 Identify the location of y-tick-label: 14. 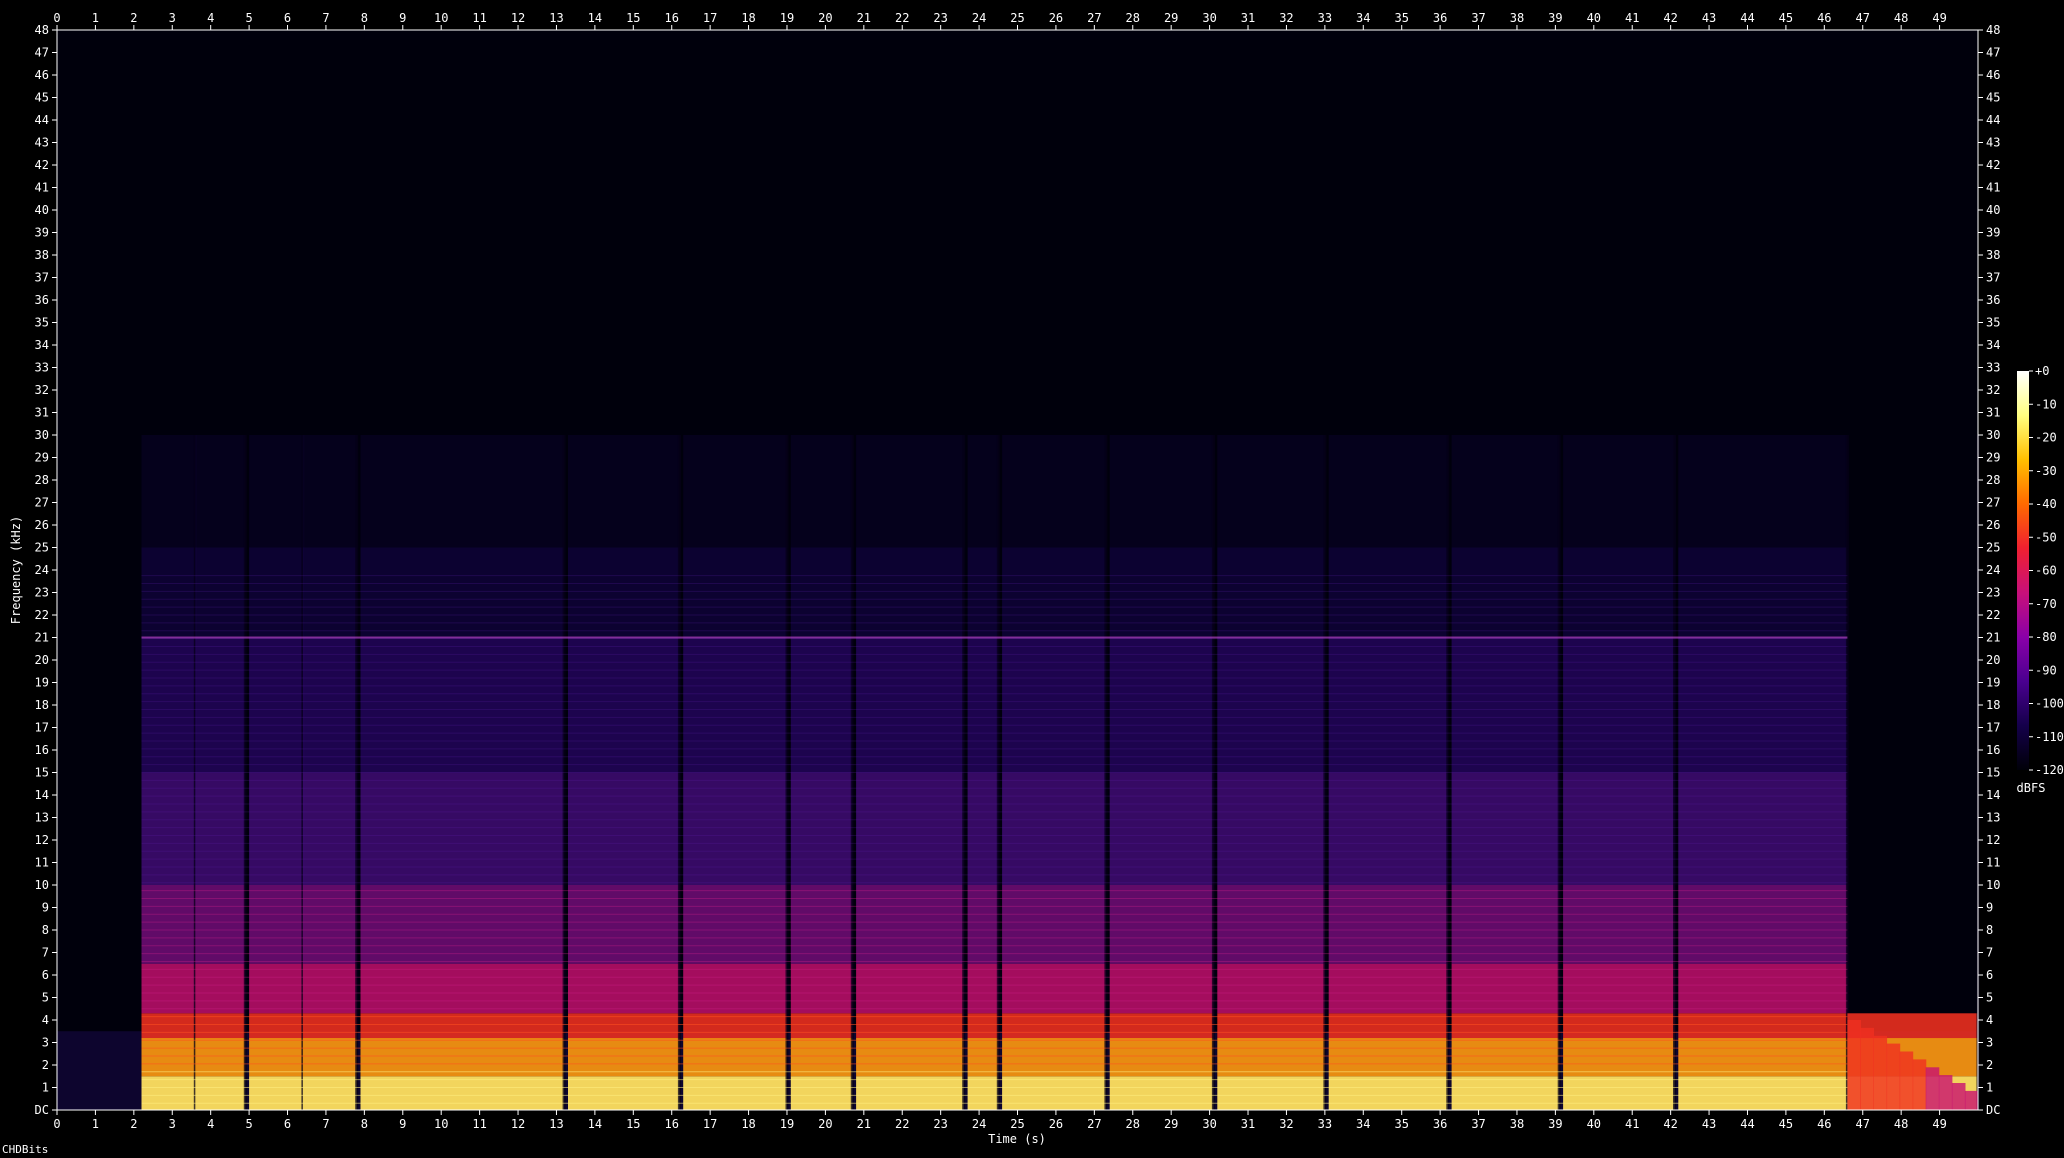
(1993, 795).